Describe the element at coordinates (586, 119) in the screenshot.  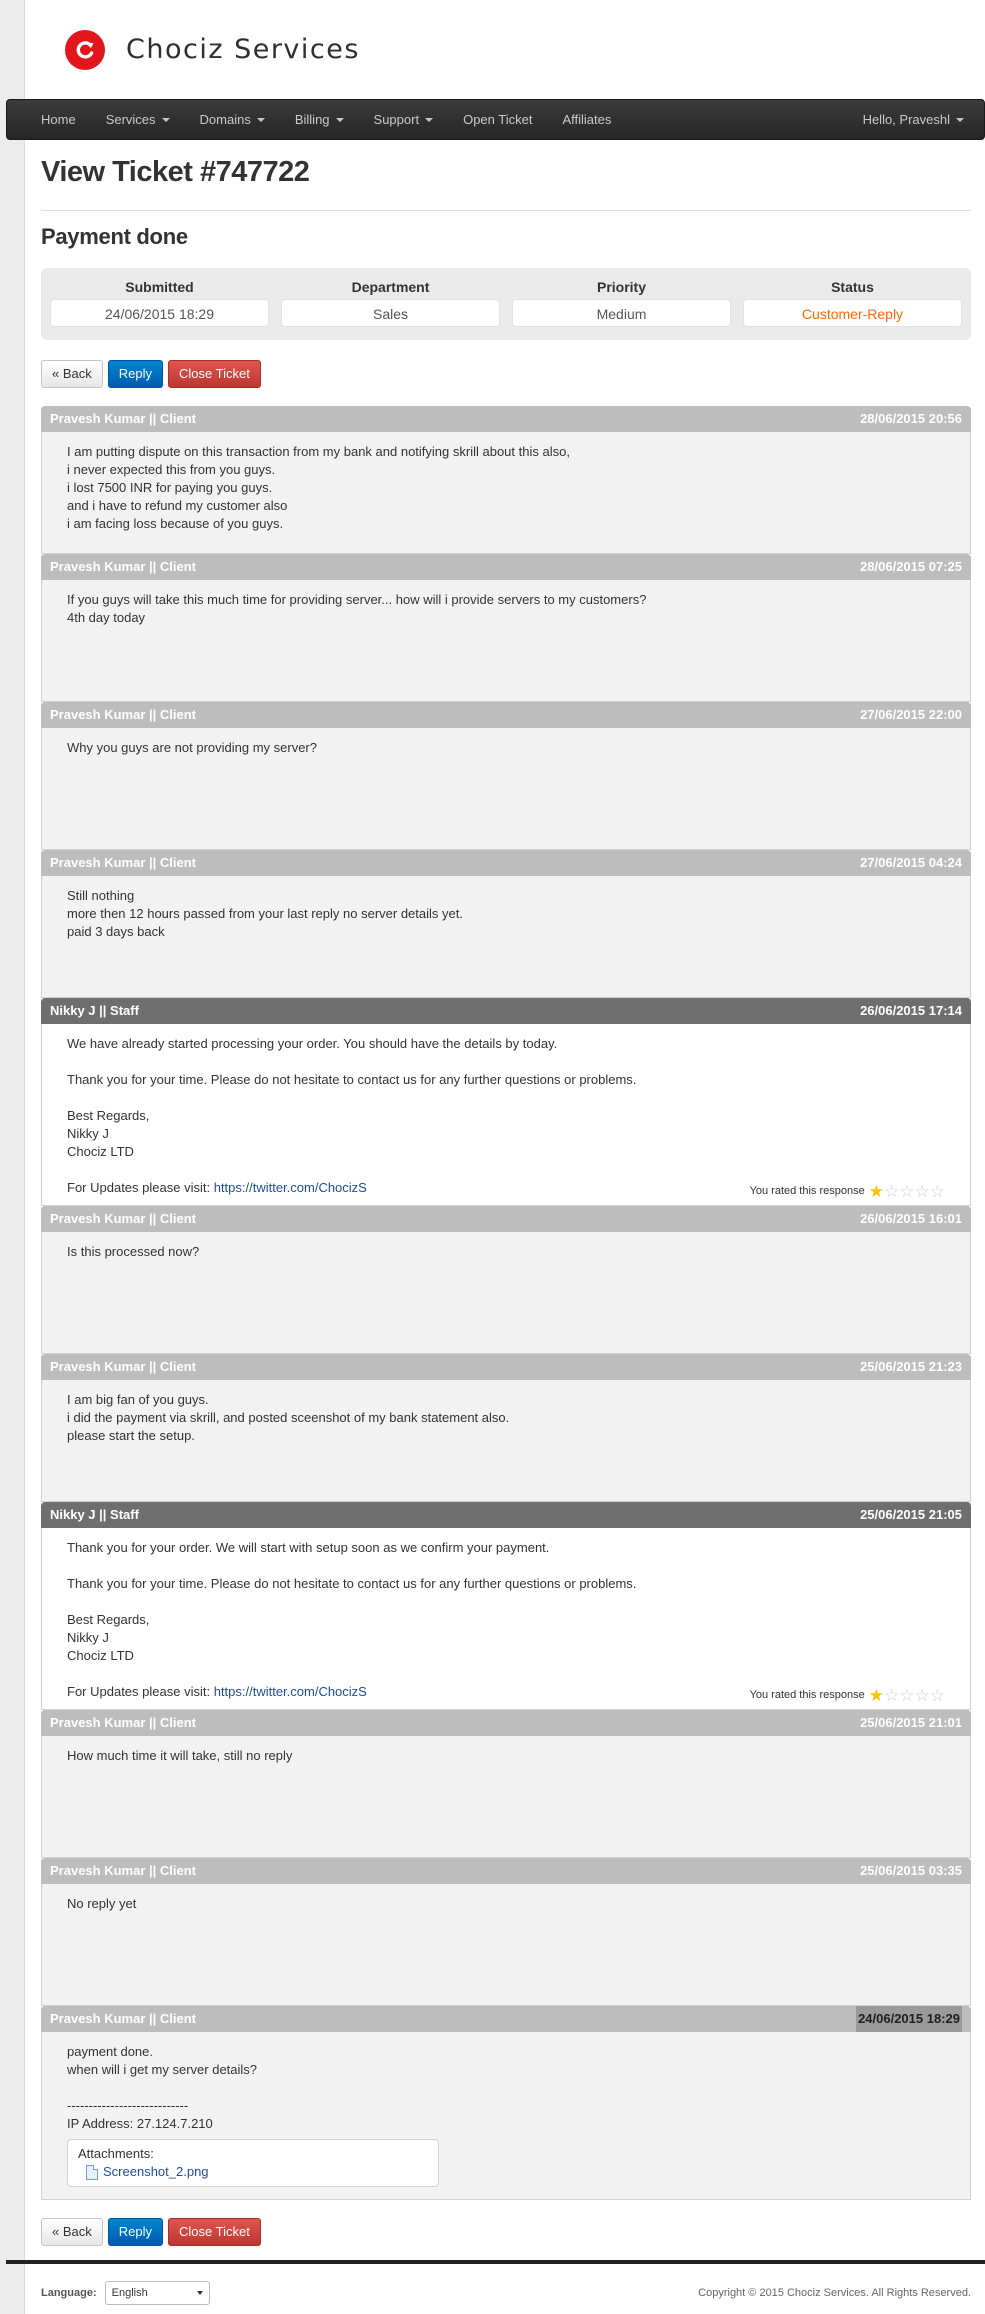
I see `nav-item-affiliates: Affiliates` at that location.